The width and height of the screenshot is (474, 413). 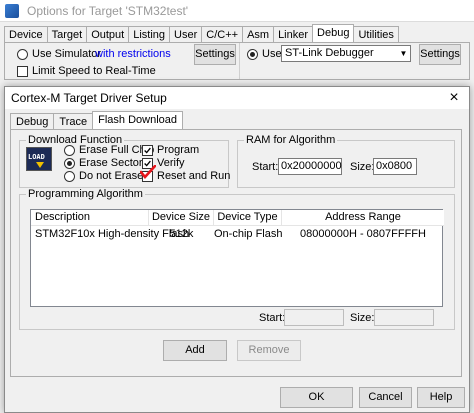 What do you see at coordinates (90, 218) in the screenshot?
I see `col-description: Description` at bounding box center [90, 218].